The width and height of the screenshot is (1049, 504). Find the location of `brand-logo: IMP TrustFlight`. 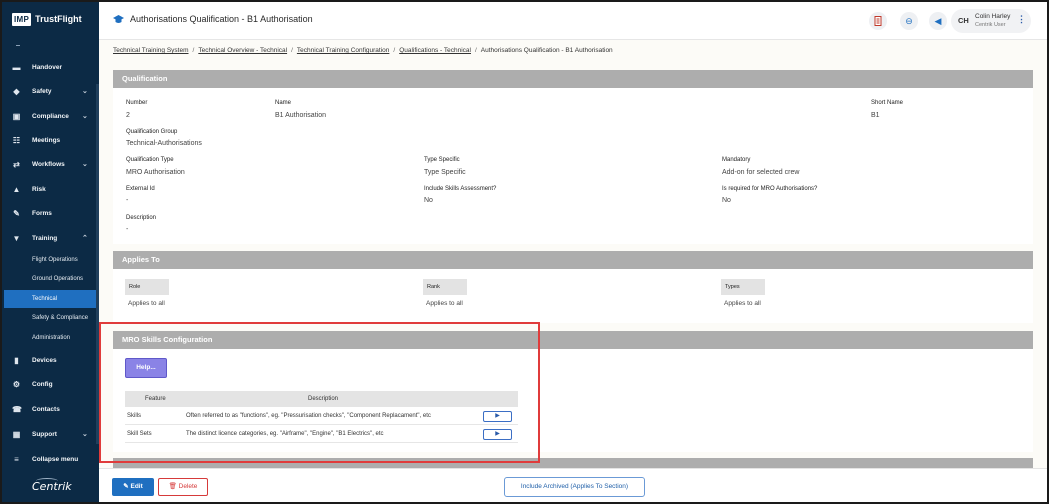

brand-logo: IMP TrustFlight is located at coordinates (50, 19).